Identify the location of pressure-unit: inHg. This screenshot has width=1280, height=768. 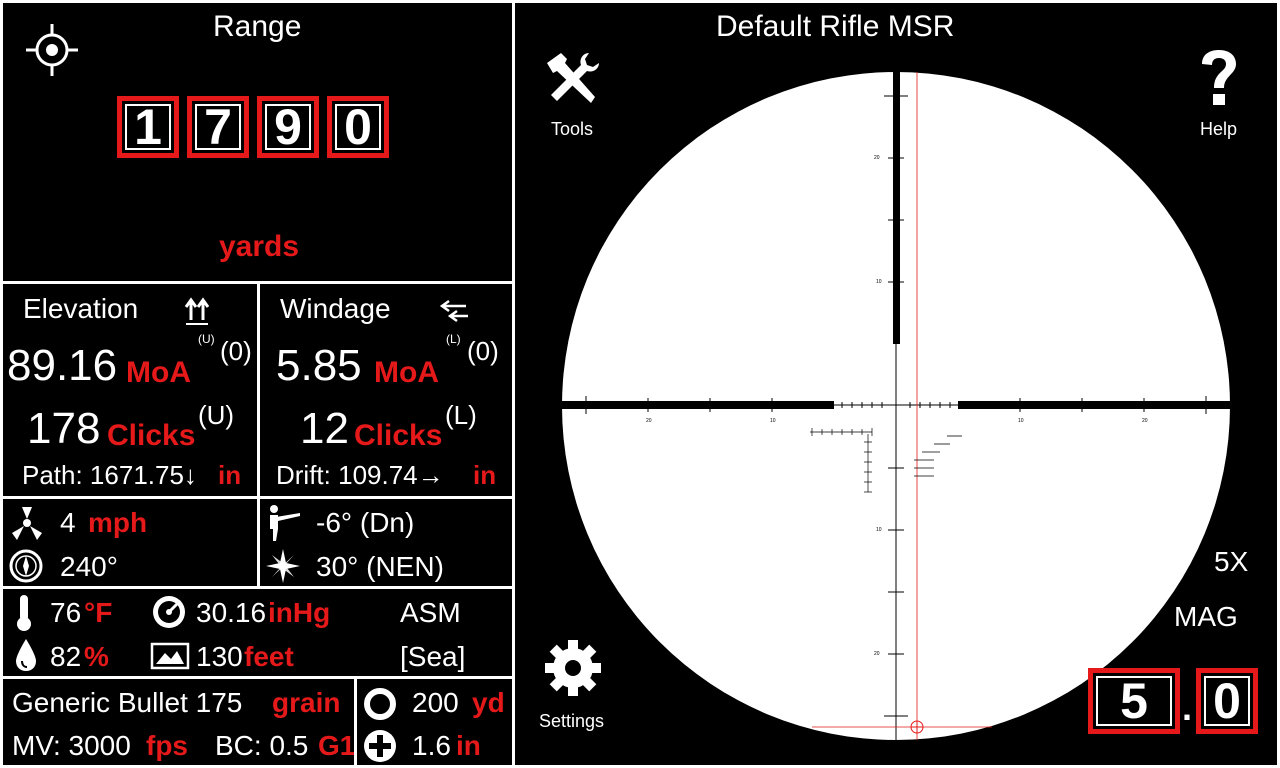
(299, 613).